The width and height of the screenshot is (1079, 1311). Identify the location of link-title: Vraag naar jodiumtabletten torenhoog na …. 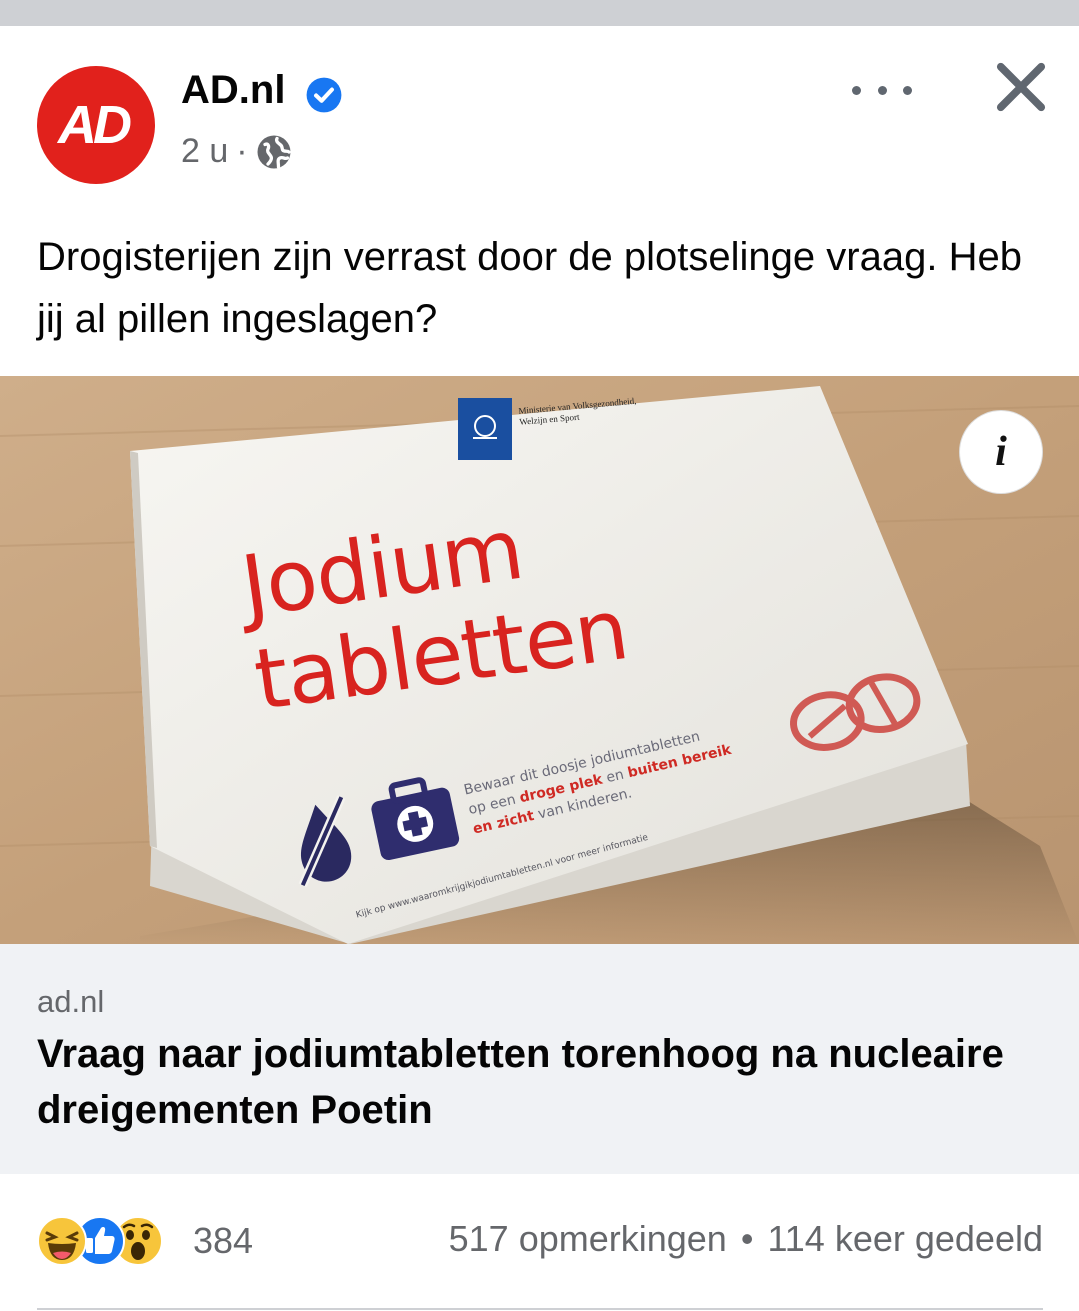
(537, 1082).